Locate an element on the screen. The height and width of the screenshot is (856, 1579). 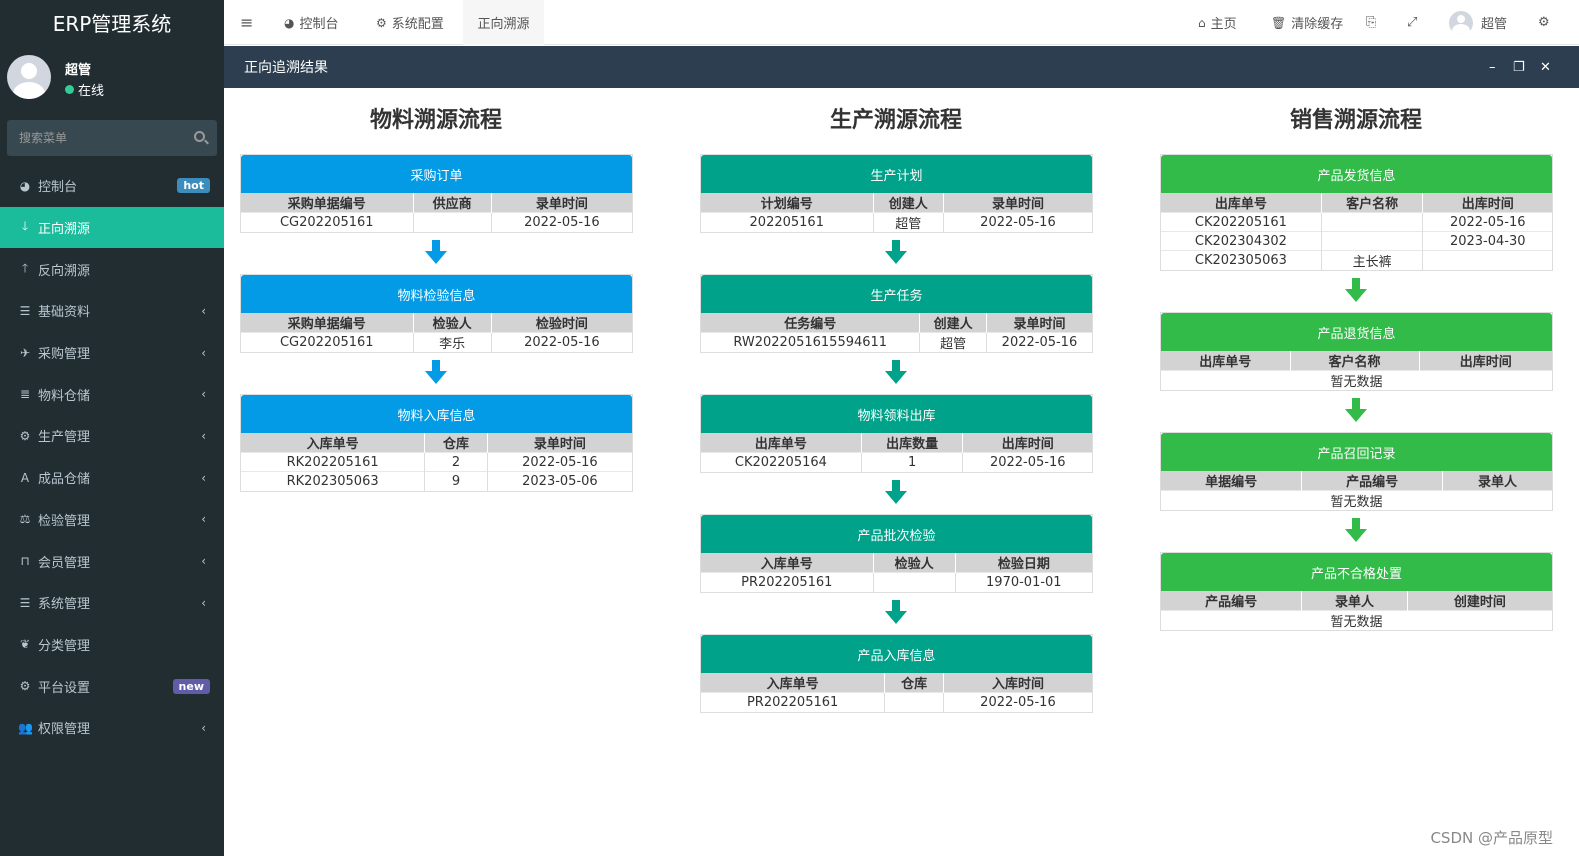
sidebar-item-inspection: ⚖ 检验管理 ‹ is located at coordinates (112, 520).